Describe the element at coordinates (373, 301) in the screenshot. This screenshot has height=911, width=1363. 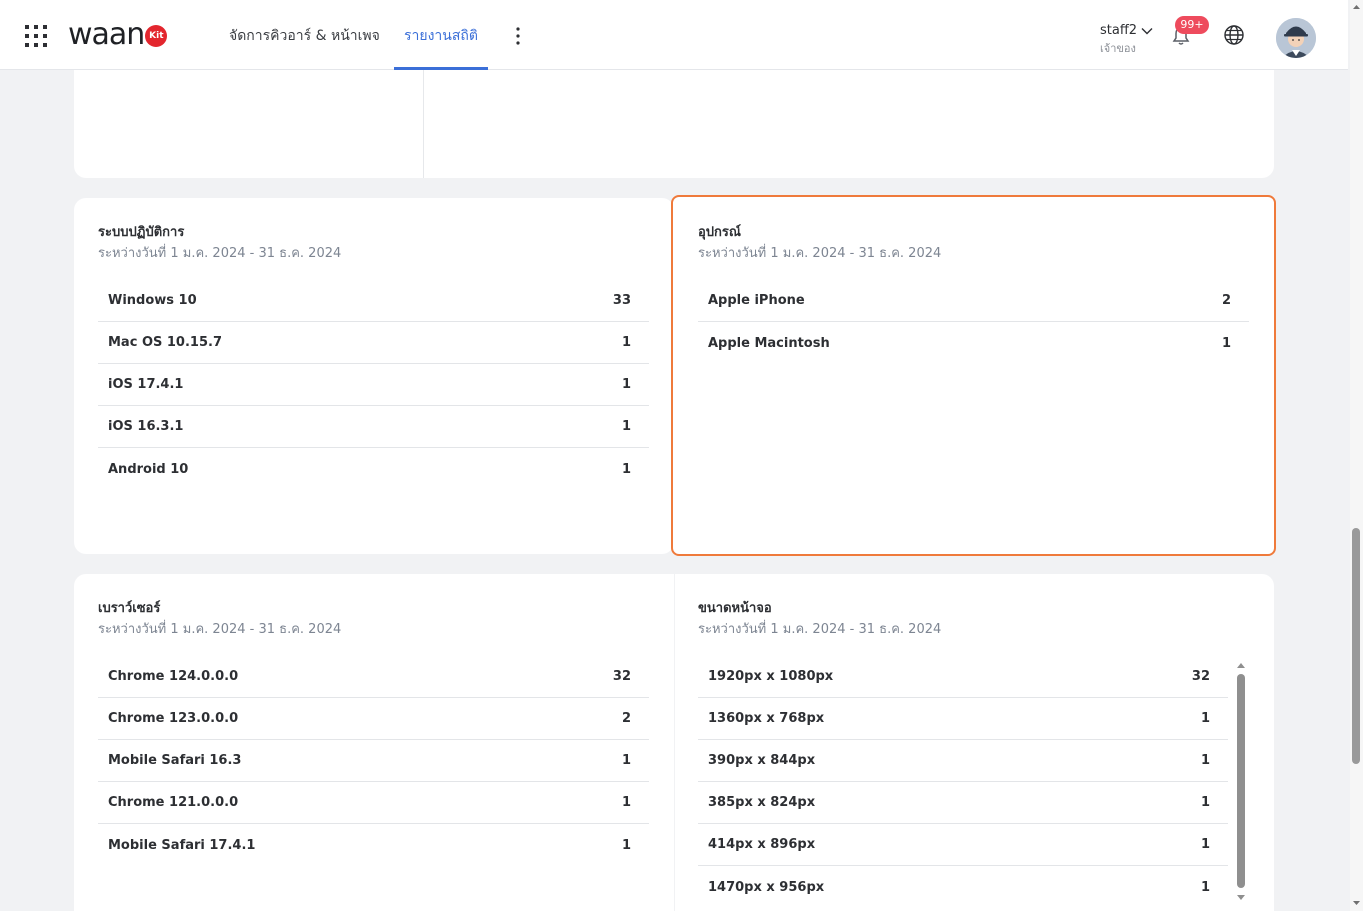
I see `table-row: Windows 10 33` at that location.